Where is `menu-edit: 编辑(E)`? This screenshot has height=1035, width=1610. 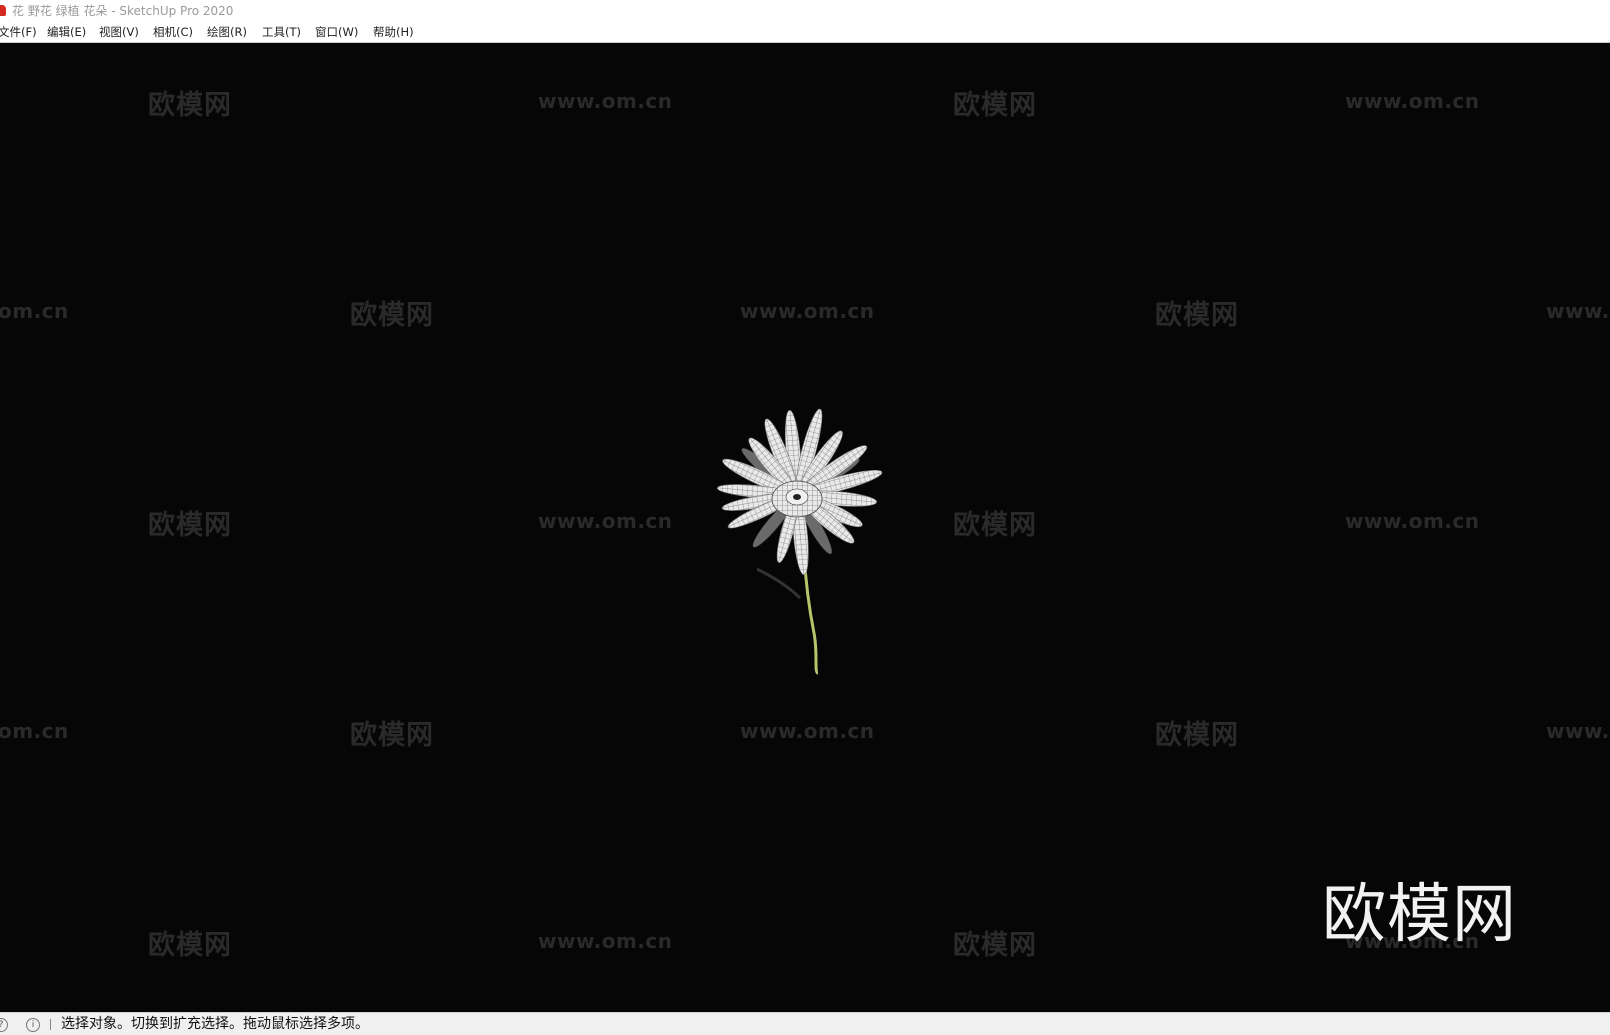 menu-edit: 编辑(E) is located at coordinates (66, 32).